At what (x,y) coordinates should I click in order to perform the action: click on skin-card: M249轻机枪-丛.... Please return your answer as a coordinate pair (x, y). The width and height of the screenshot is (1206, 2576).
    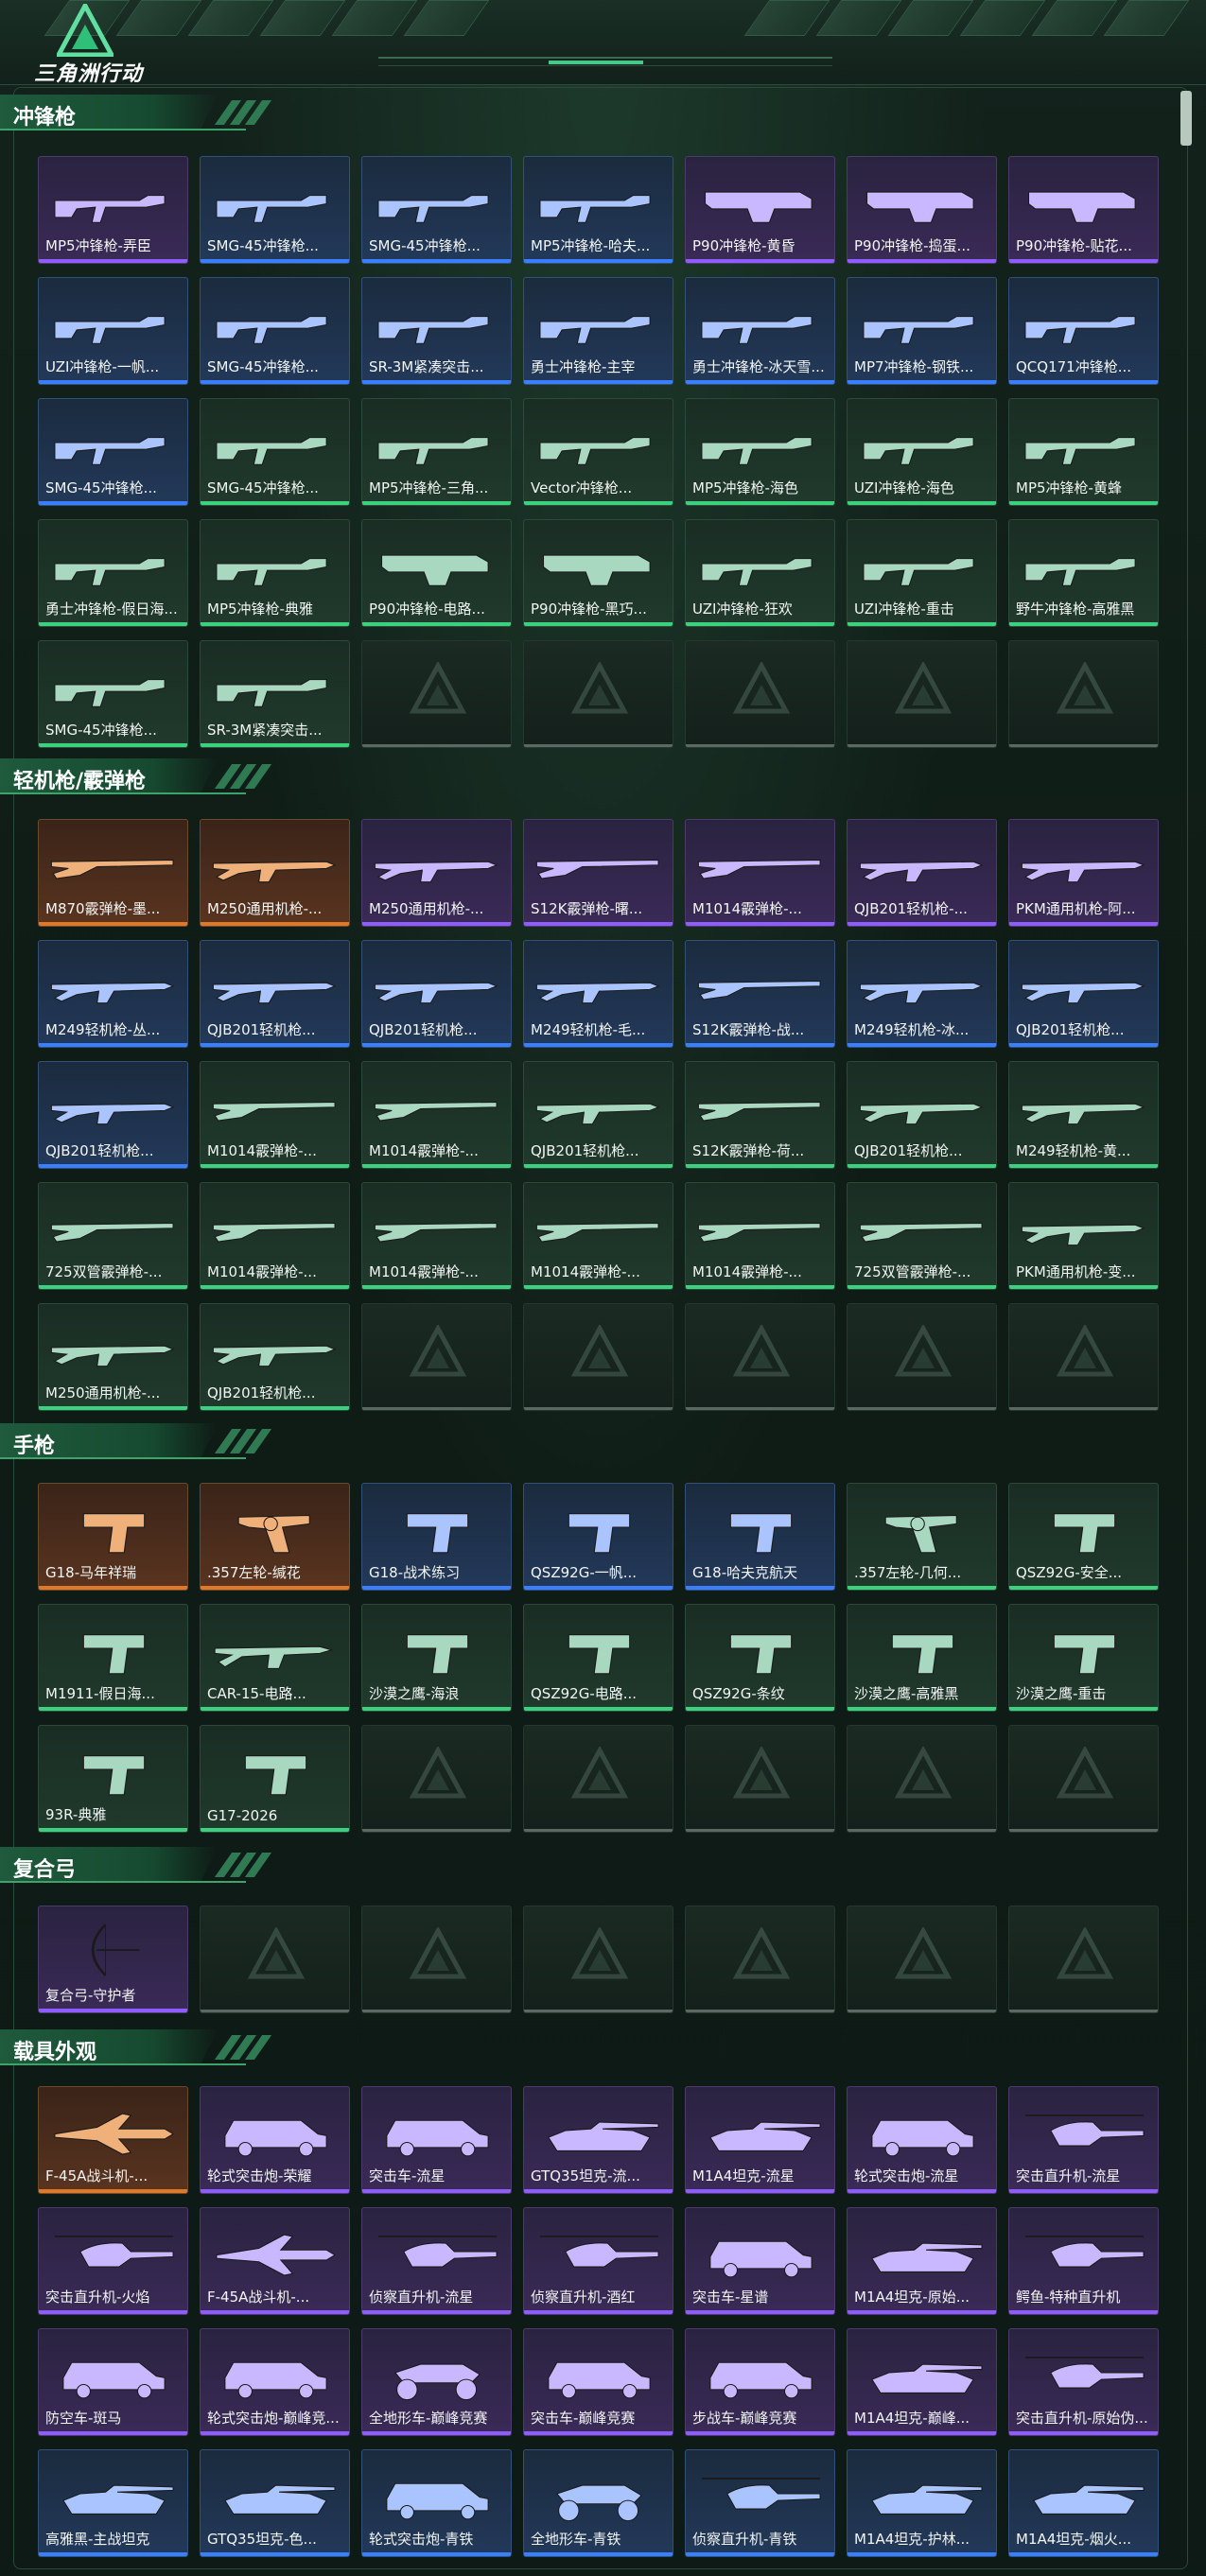
    Looking at the image, I should click on (113, 994).